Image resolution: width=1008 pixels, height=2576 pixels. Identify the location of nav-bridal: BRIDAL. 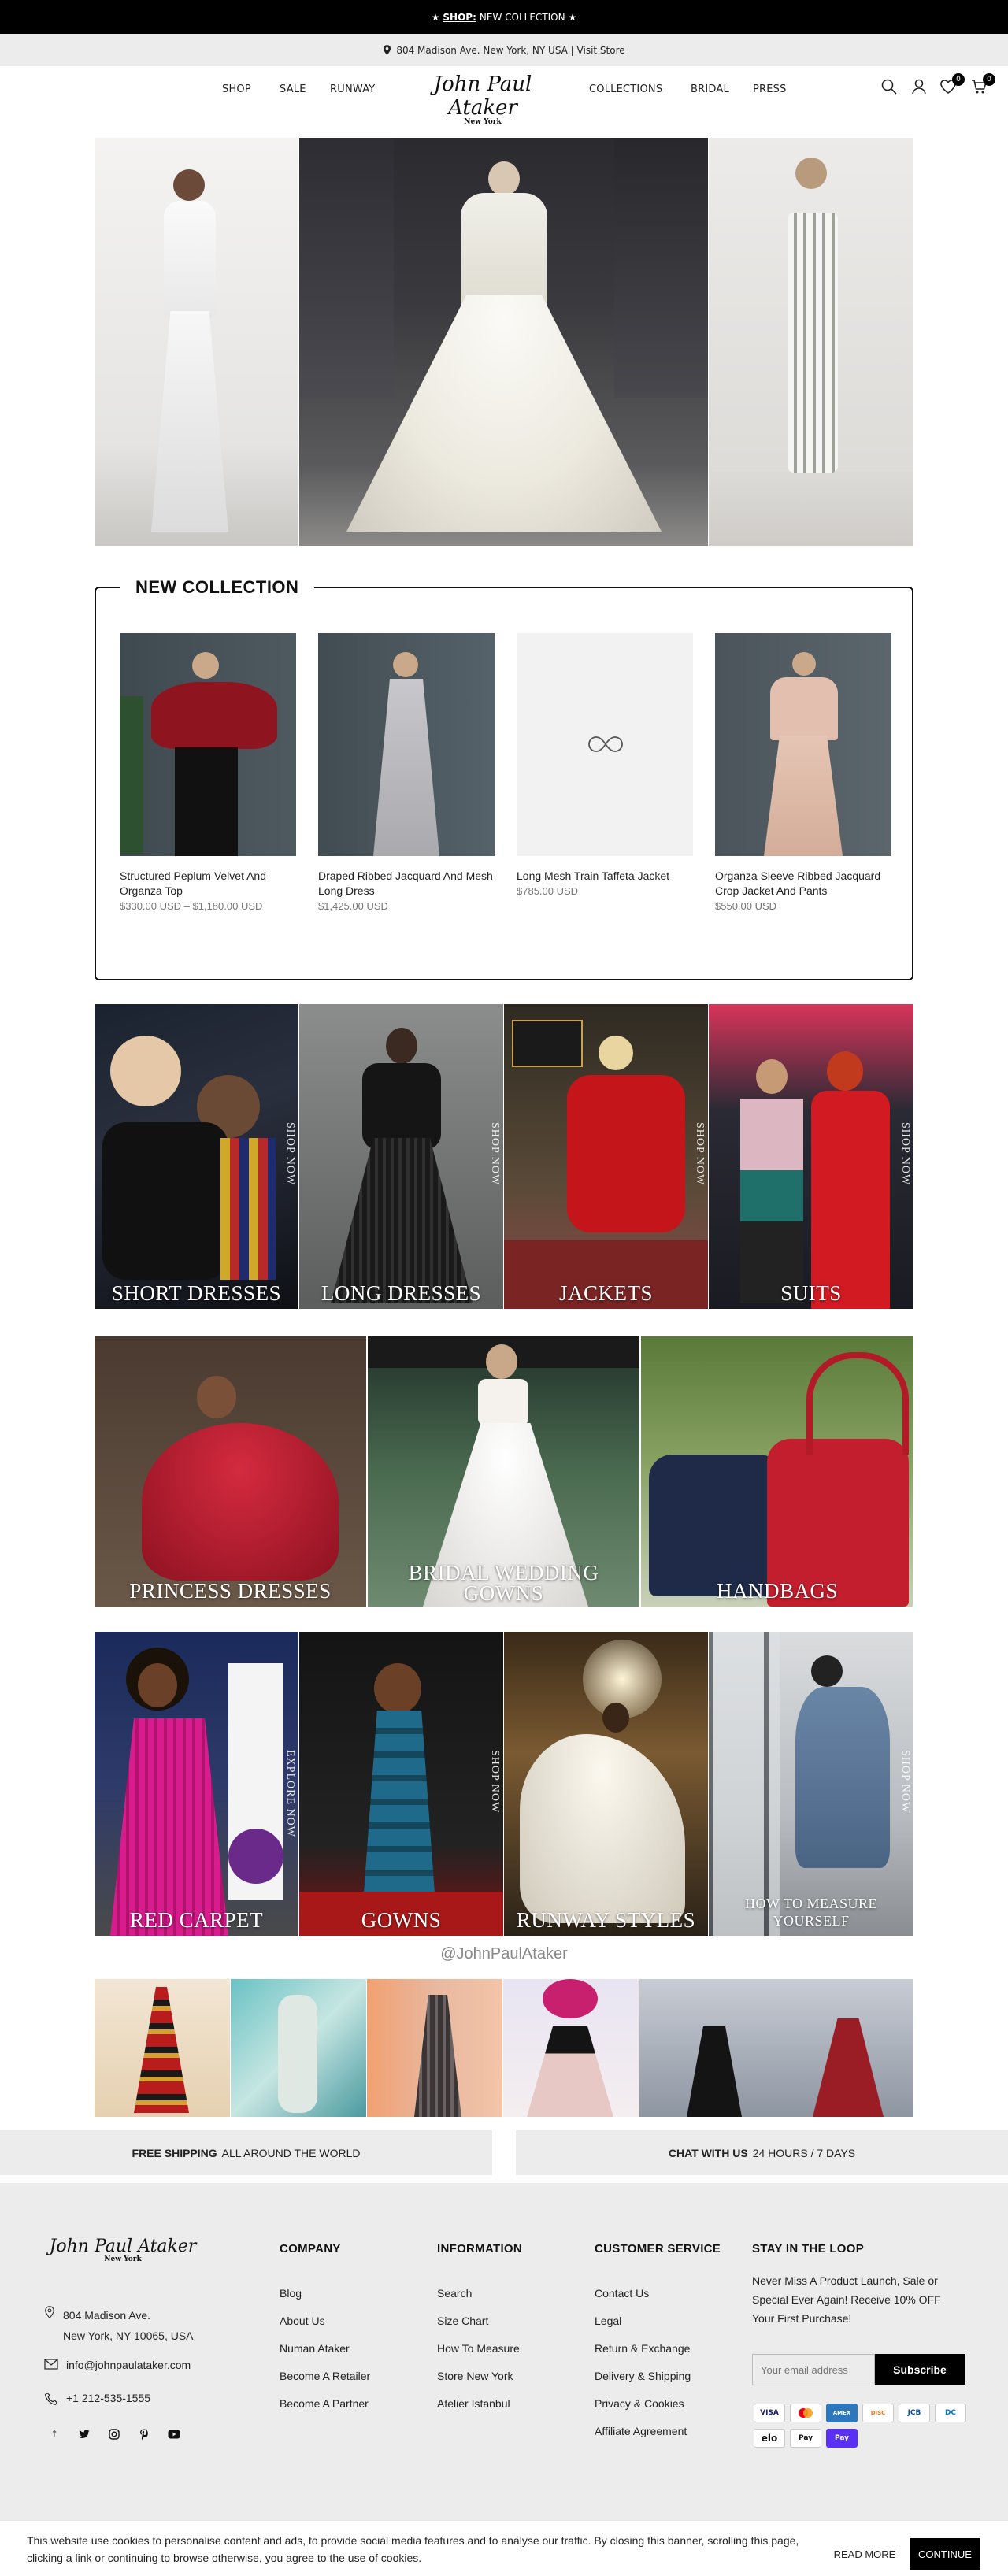
(710, 89).